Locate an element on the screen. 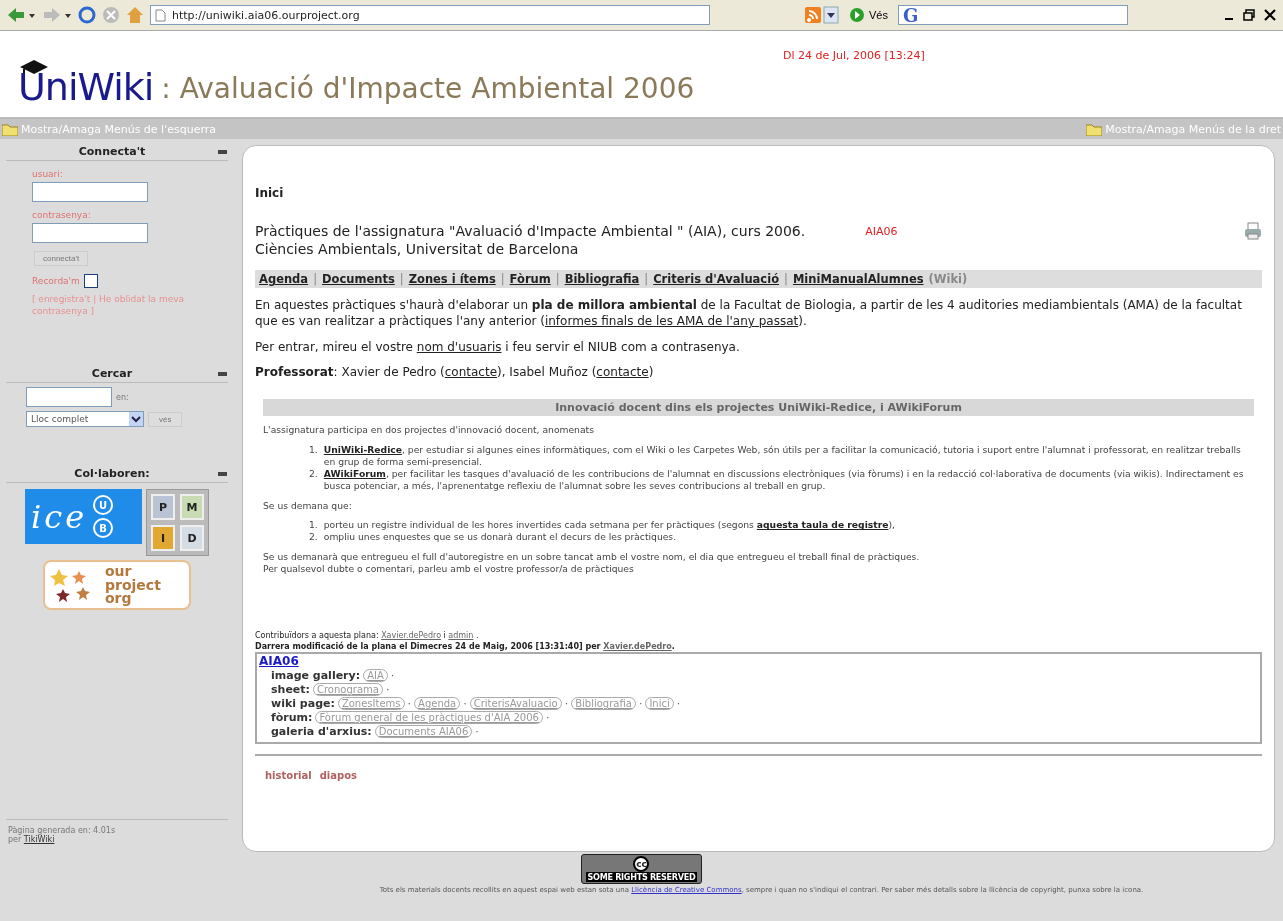 This screenshot has height=921, width=1283. structure-label: sheet: is located at coordinates (290, 690).